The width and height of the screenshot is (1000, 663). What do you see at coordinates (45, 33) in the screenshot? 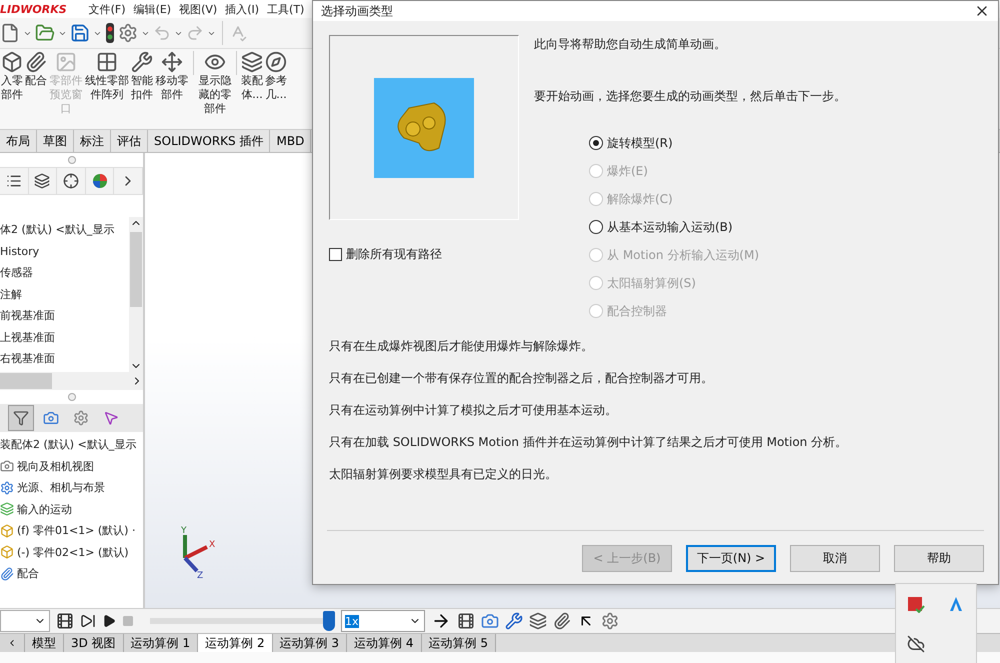
I see `folder-icon` at bounding box center [45, 33].